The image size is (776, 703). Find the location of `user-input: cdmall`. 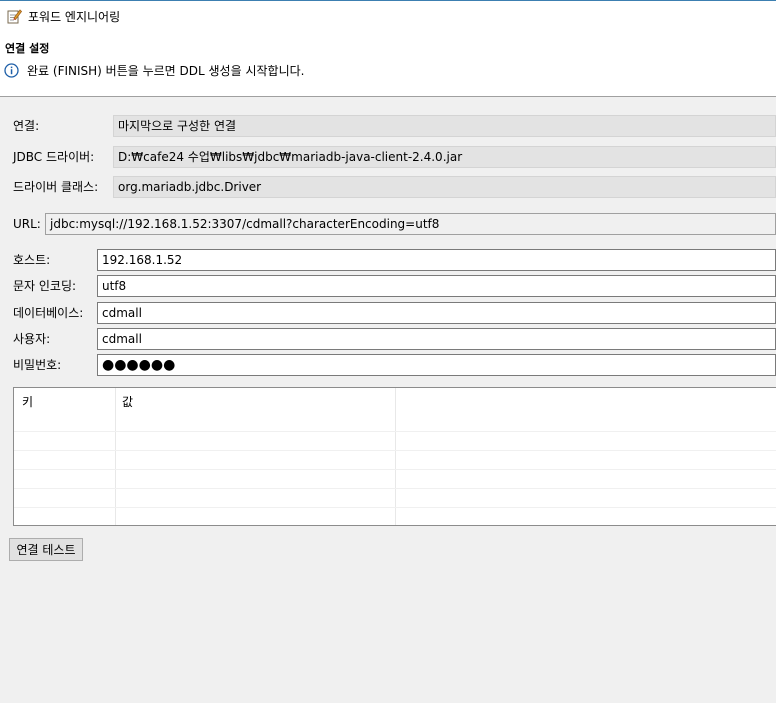

user-input: cdmall is located at coordinates (436, 339).